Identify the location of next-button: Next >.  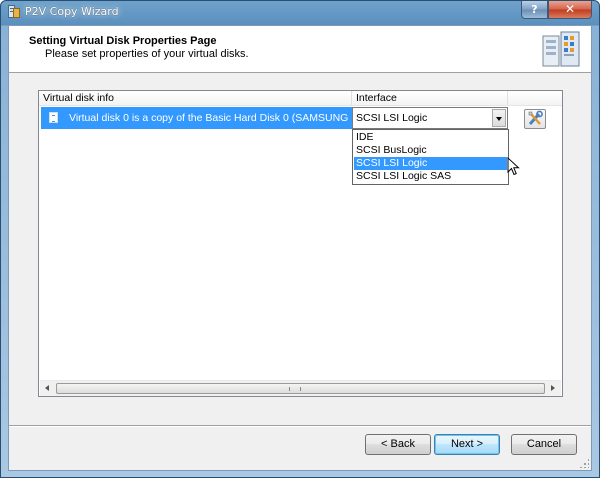
(467, 444).